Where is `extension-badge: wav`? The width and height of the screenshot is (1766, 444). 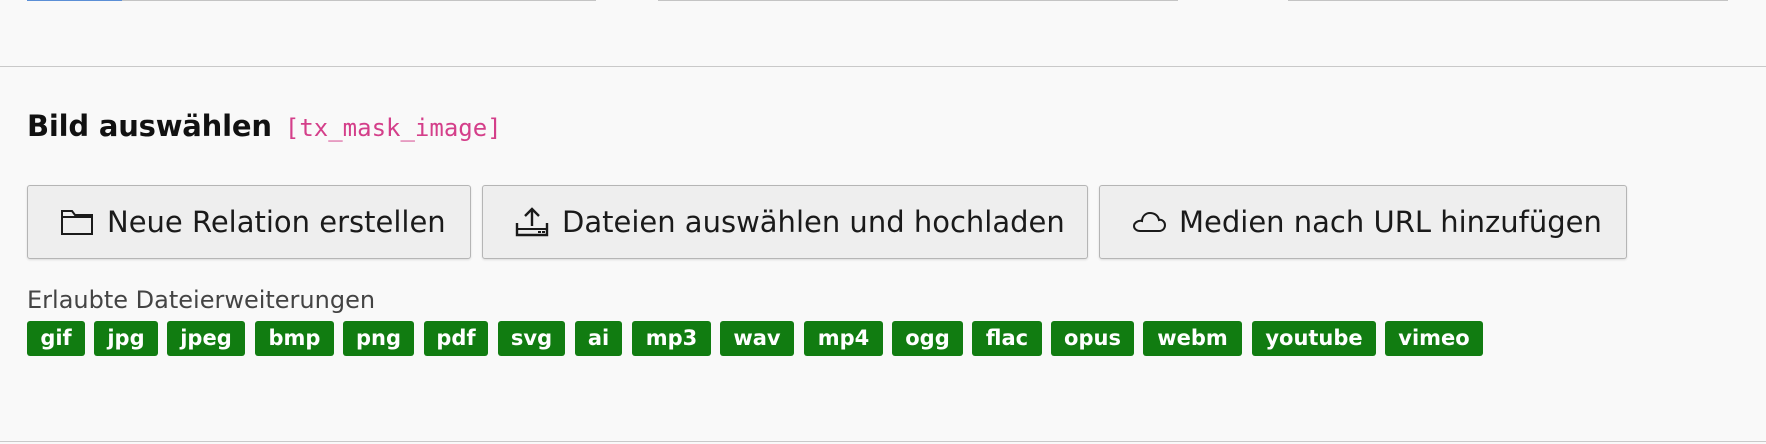
extension-badge: wav is located at coordinates (757, 338).